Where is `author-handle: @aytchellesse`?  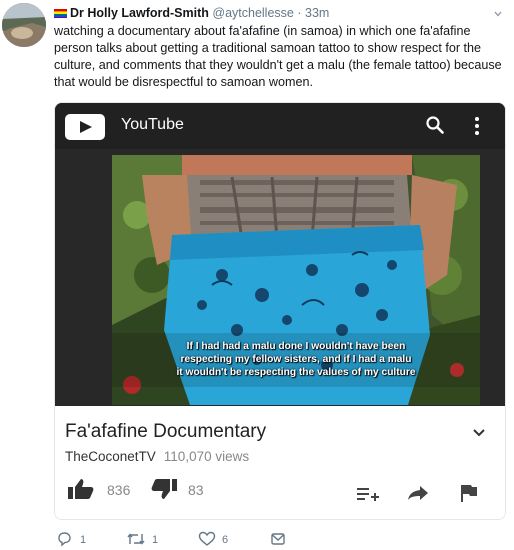
author-handle: @aytchellesse is located at coordinates (252, 13).